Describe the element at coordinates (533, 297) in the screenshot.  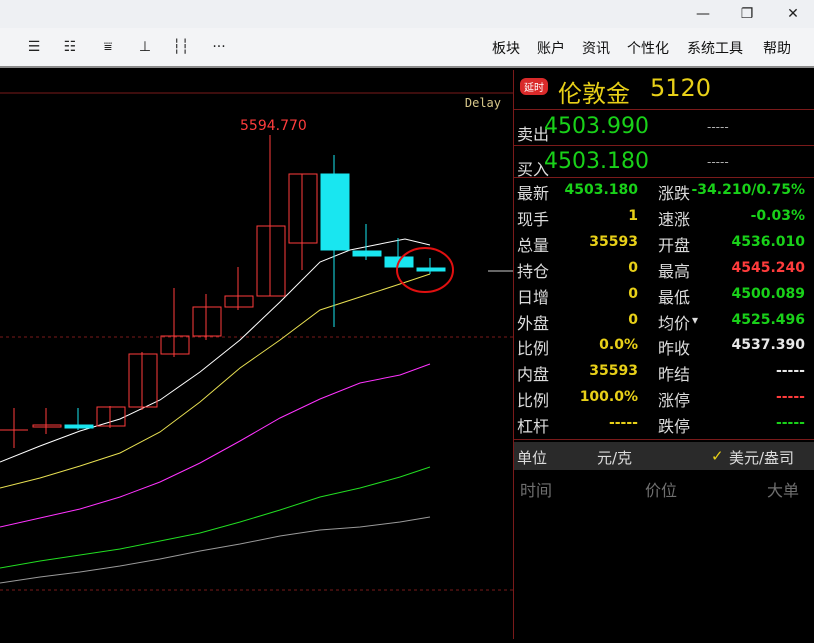
I see `stat-label: 日增` at that location.